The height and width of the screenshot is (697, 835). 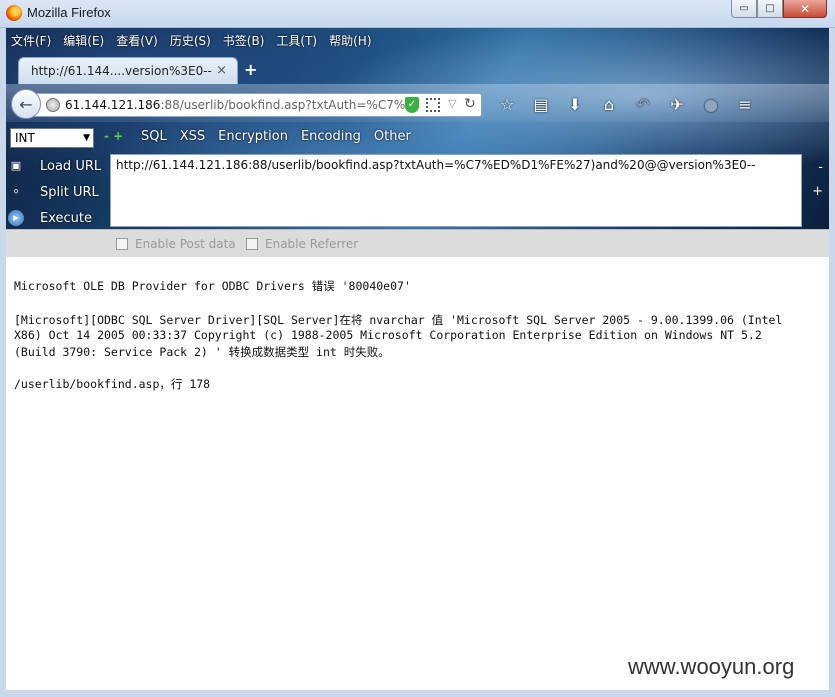 I want to click on increase-button: +, so click(x=817, y=191).